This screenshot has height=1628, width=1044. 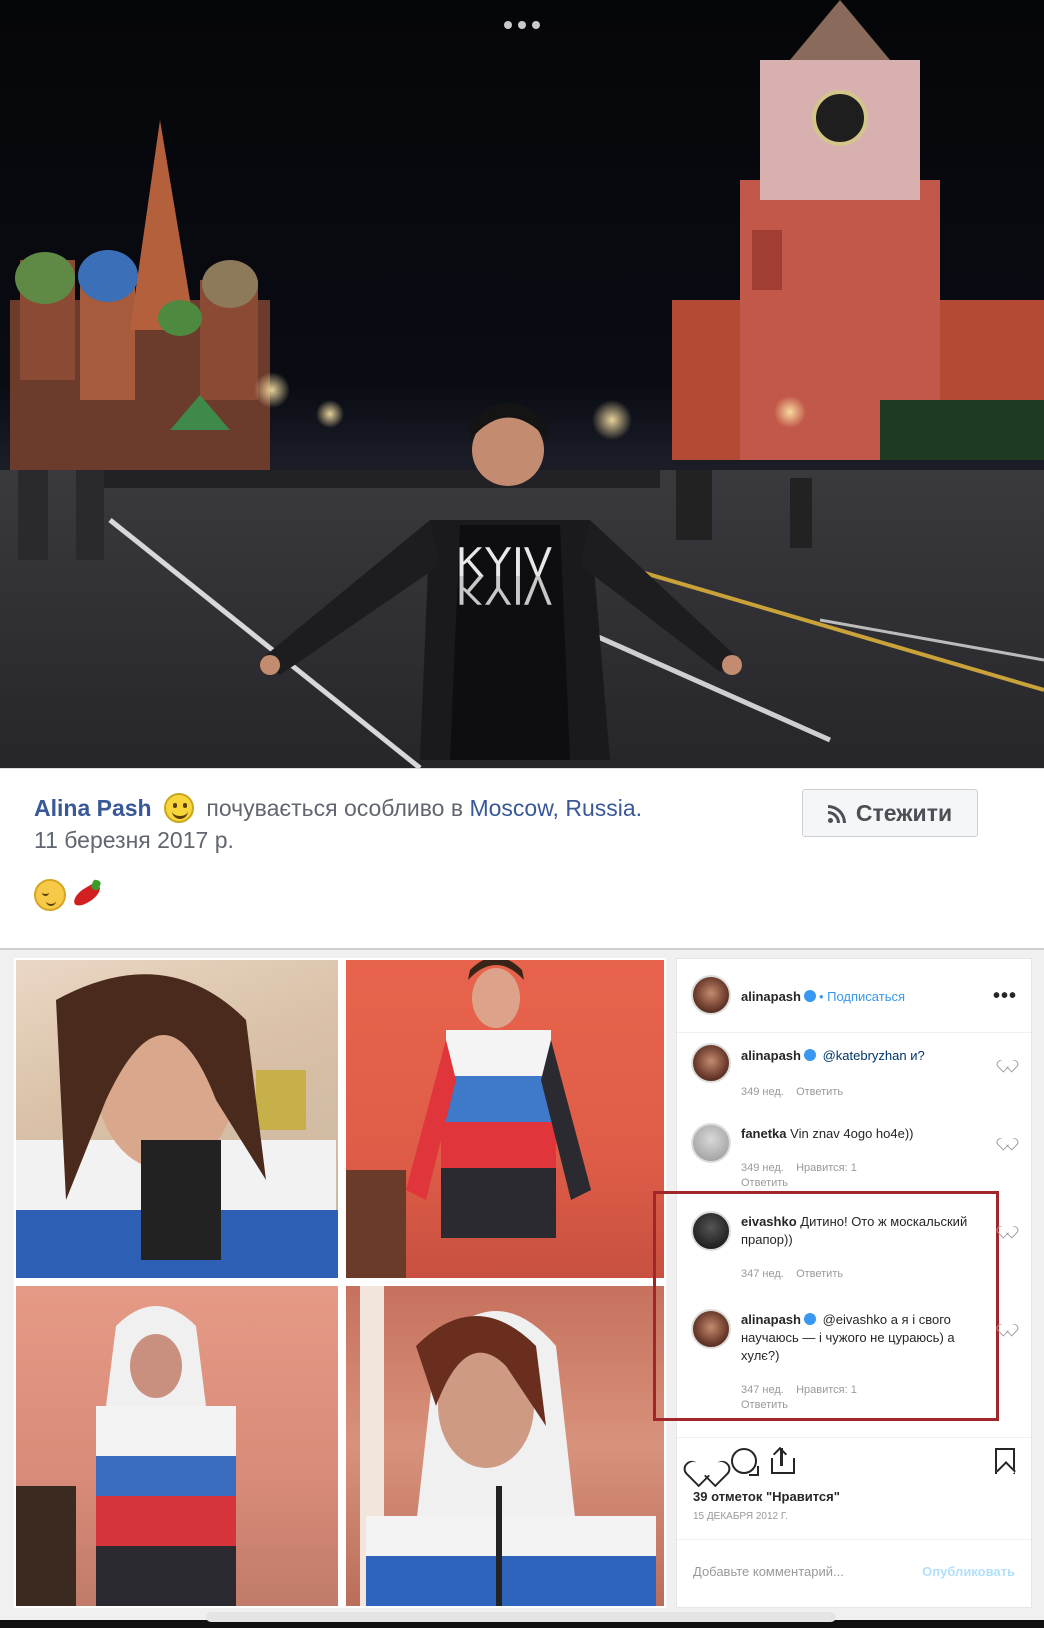 I want to click on comment-text: alinapash @katebryzhan и?, so click(x=861, y=1056).